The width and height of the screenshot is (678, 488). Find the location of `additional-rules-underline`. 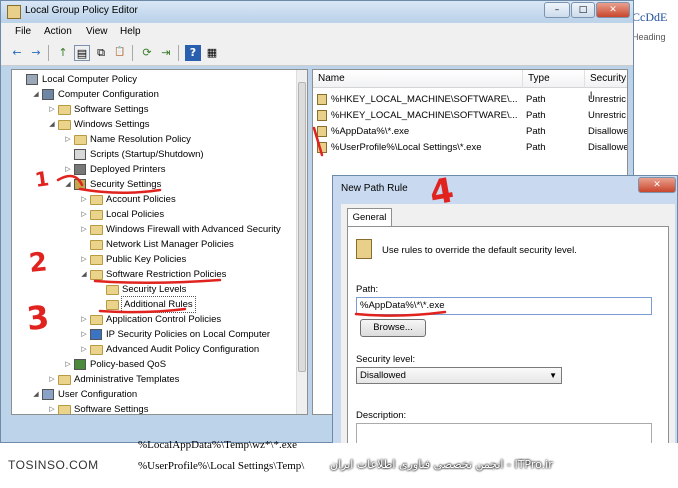

additional-rules-underline is located at coordinates (142, 310).